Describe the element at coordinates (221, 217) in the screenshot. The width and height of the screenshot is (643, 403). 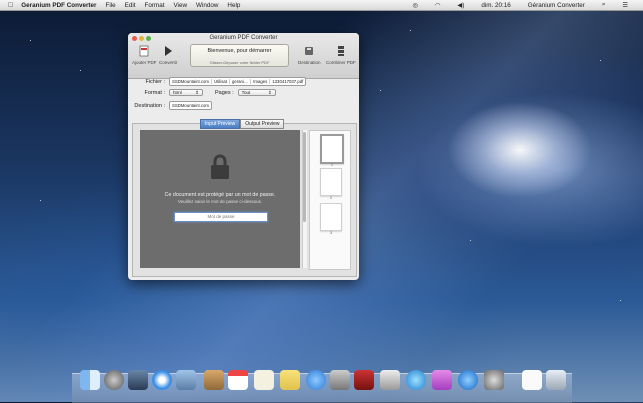
I see `password-input` at that location.